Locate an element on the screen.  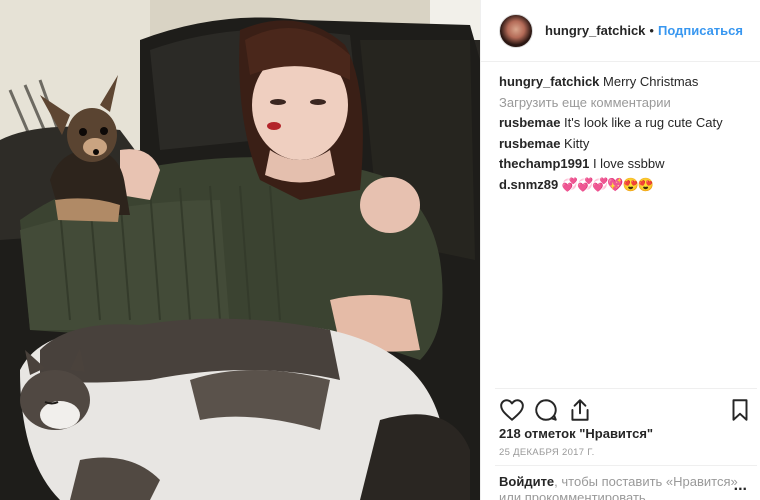
like-button is located at coordinates (512, 410).